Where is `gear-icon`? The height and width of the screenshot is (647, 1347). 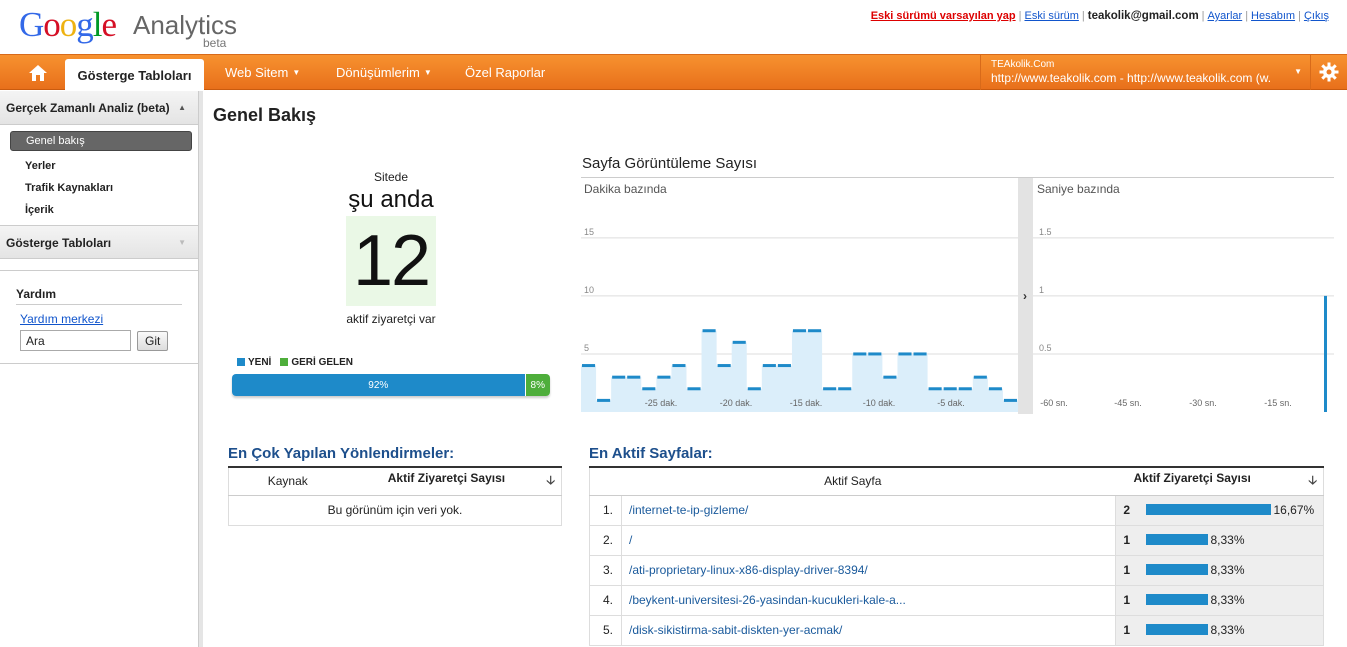
gear-icon is located at coordinates (1329, 72).